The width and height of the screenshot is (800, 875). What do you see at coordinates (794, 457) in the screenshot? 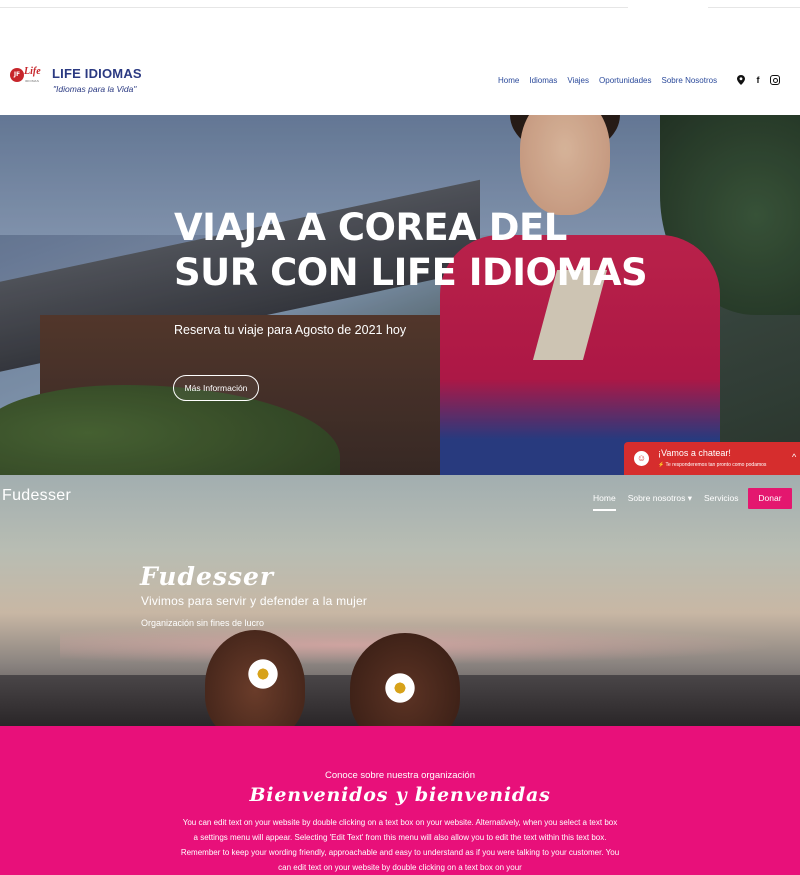
I see `chevron-up-icon: ^` at bounding box center [794, 457].